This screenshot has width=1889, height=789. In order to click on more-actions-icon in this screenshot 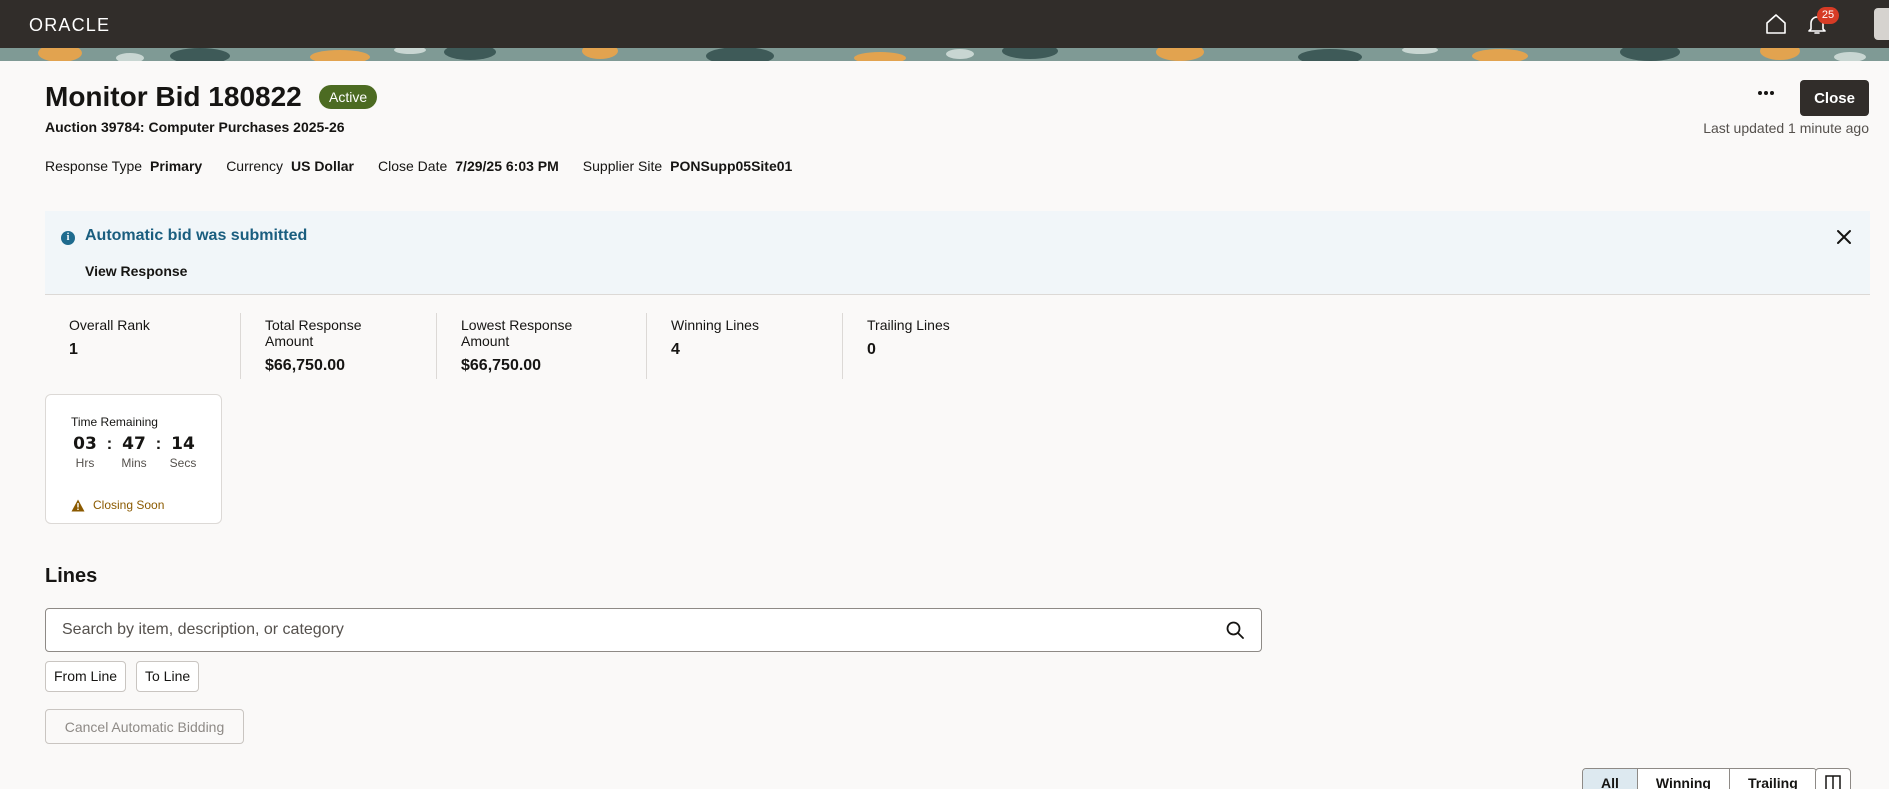, I will do `click(1766, 93)`.